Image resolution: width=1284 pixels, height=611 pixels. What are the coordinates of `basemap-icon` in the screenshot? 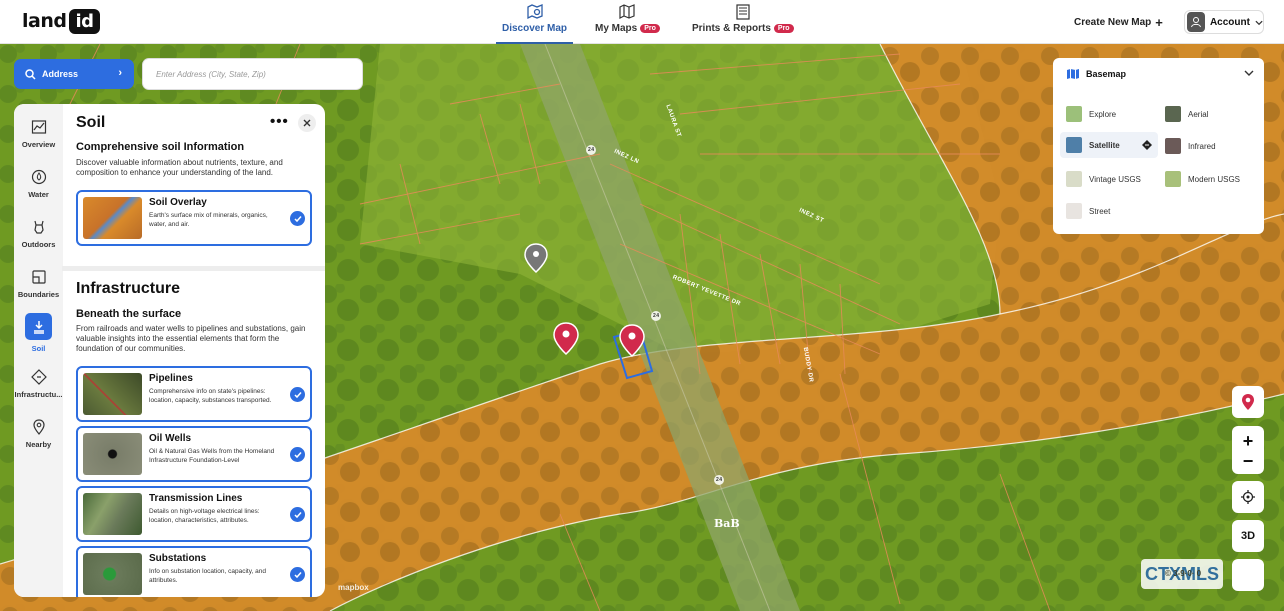 It's located at (1073, 74).